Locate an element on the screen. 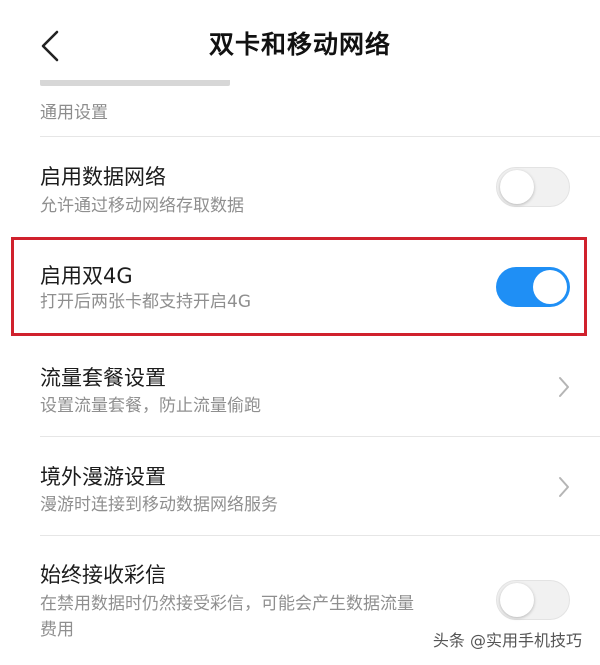  back-button is located at coordinates (50, 46).